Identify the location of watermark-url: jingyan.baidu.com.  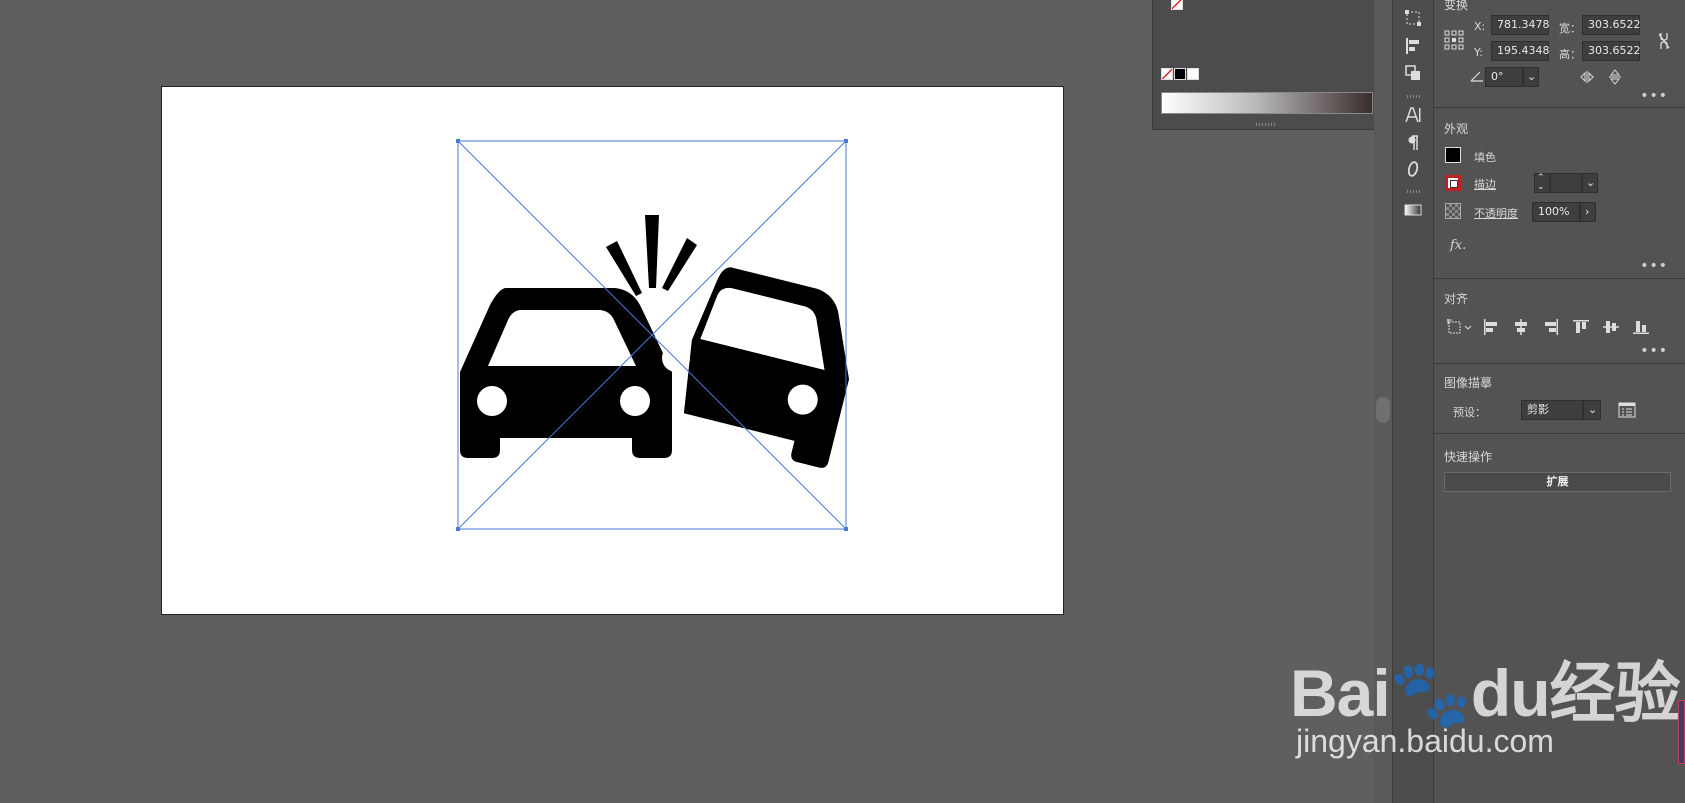
(1425, 741).